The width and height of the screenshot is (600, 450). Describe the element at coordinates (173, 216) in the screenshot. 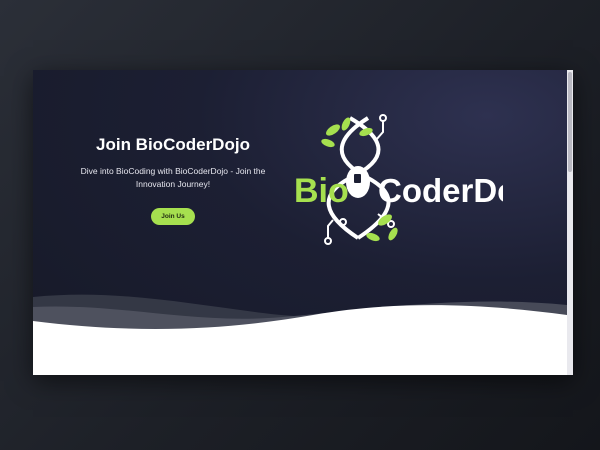

I see `join-us-button: Join Us` at that location.